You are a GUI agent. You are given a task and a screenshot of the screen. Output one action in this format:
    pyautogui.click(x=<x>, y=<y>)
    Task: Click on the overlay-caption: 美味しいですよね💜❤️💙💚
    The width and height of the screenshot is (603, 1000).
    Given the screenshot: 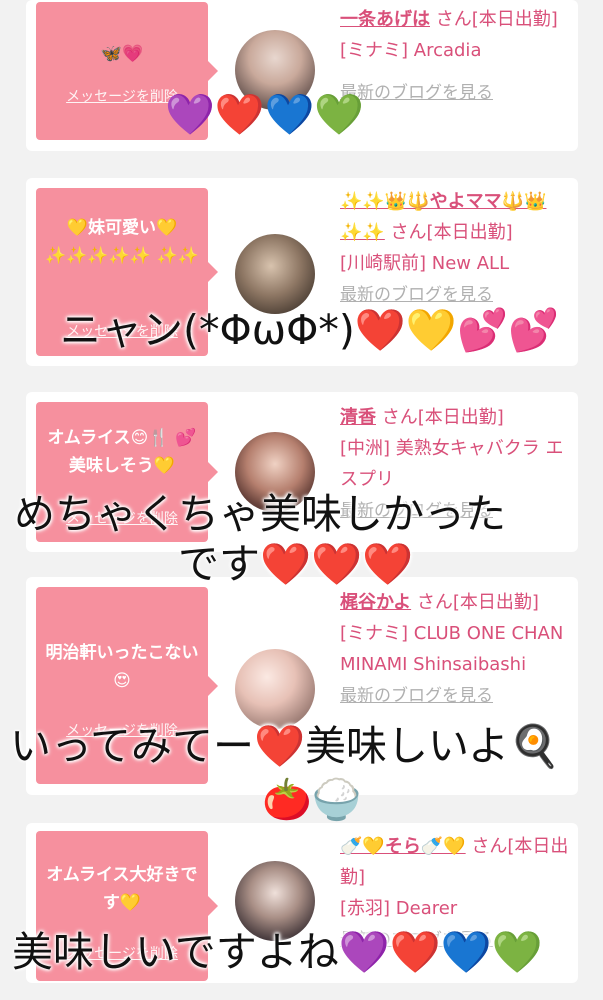 What is the action you would take?
    pyautogui.click(x=277, y=952)
    